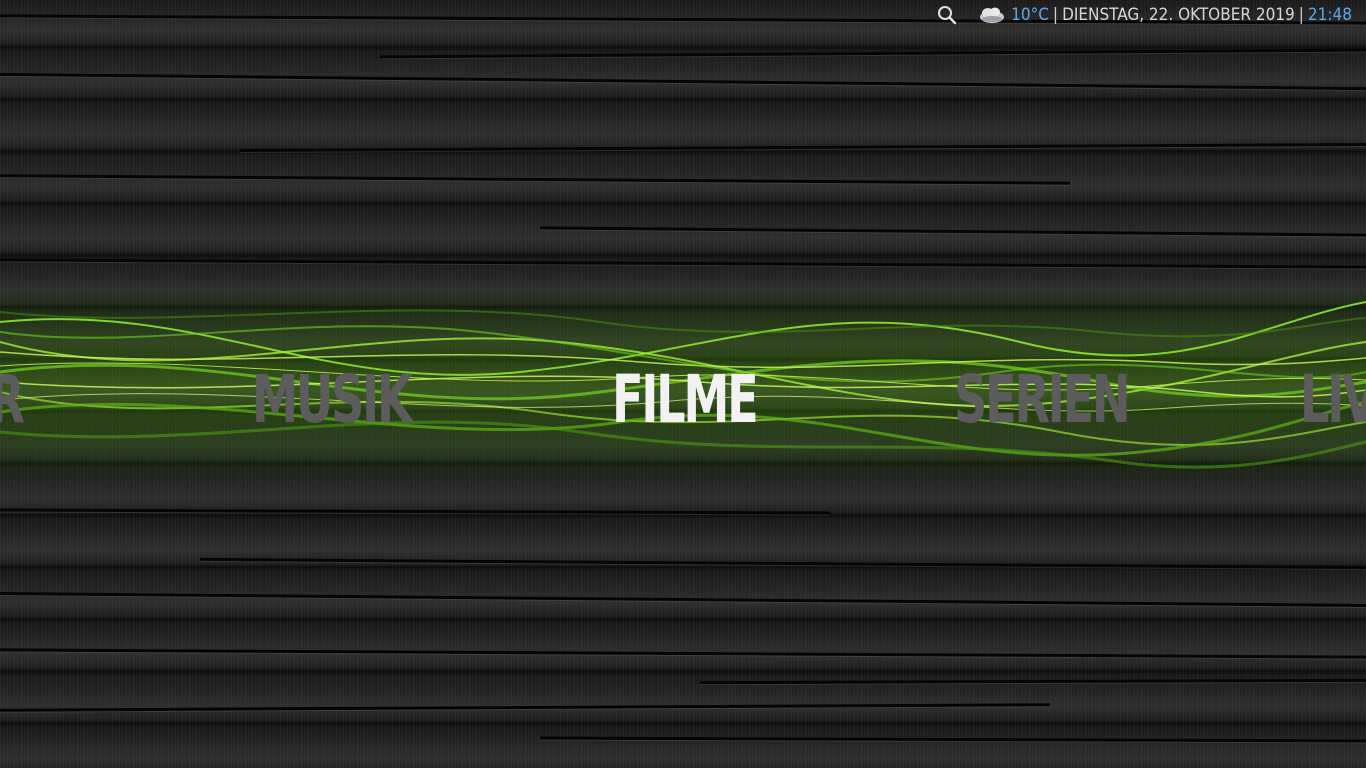 This screenshot has height=768, width=1366. I want to click on date-text: DIENSTAG, 22. OKTOBER 2019, so click(1178, 15).